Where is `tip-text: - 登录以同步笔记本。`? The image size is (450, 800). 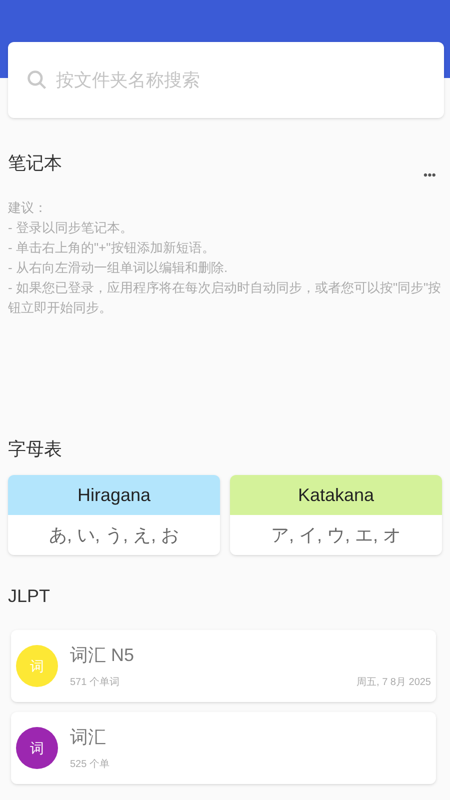 tip-text: - 登录以同步笔记本。 is located at coordinates (71, 228).